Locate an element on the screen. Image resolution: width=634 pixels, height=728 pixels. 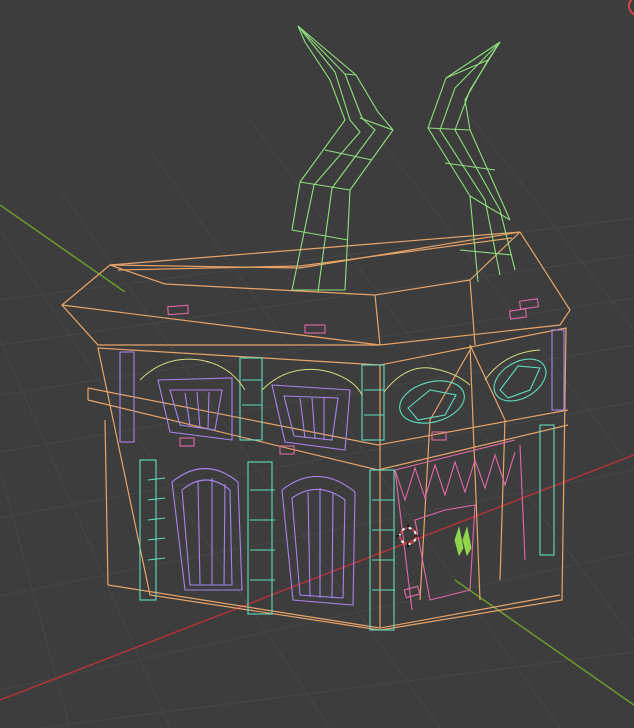
roof-mesh is located at coordinates (316, 288).